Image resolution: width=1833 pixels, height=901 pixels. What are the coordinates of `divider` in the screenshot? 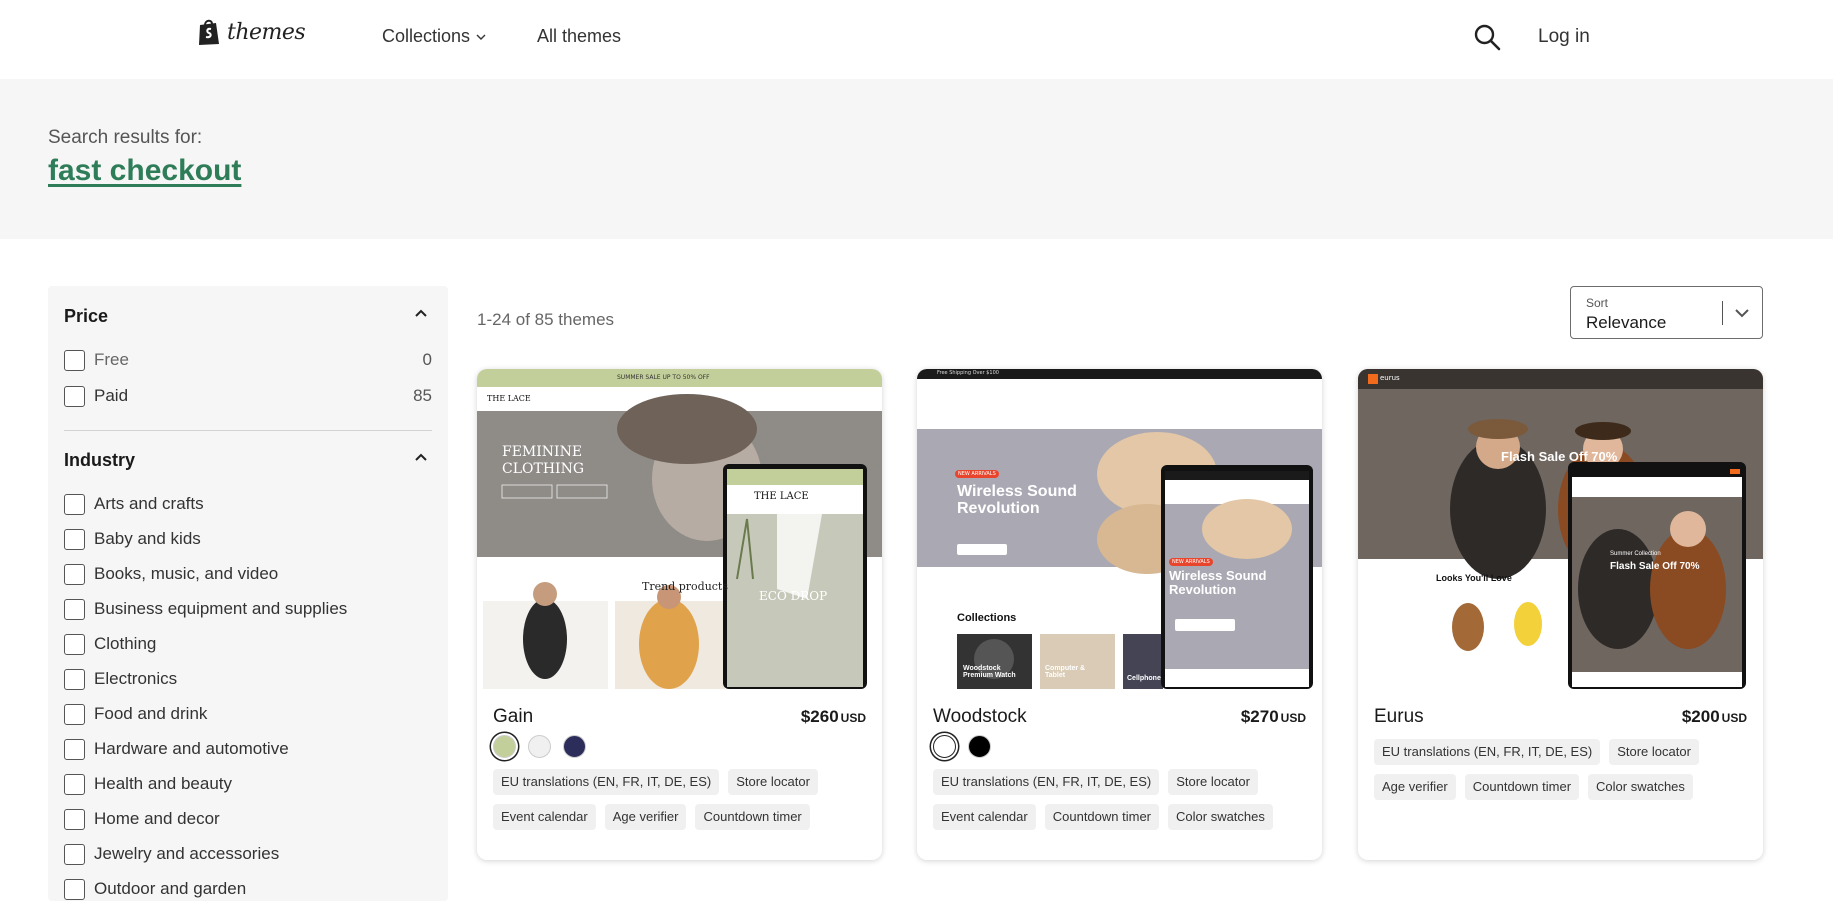 It's located at (248, 430).